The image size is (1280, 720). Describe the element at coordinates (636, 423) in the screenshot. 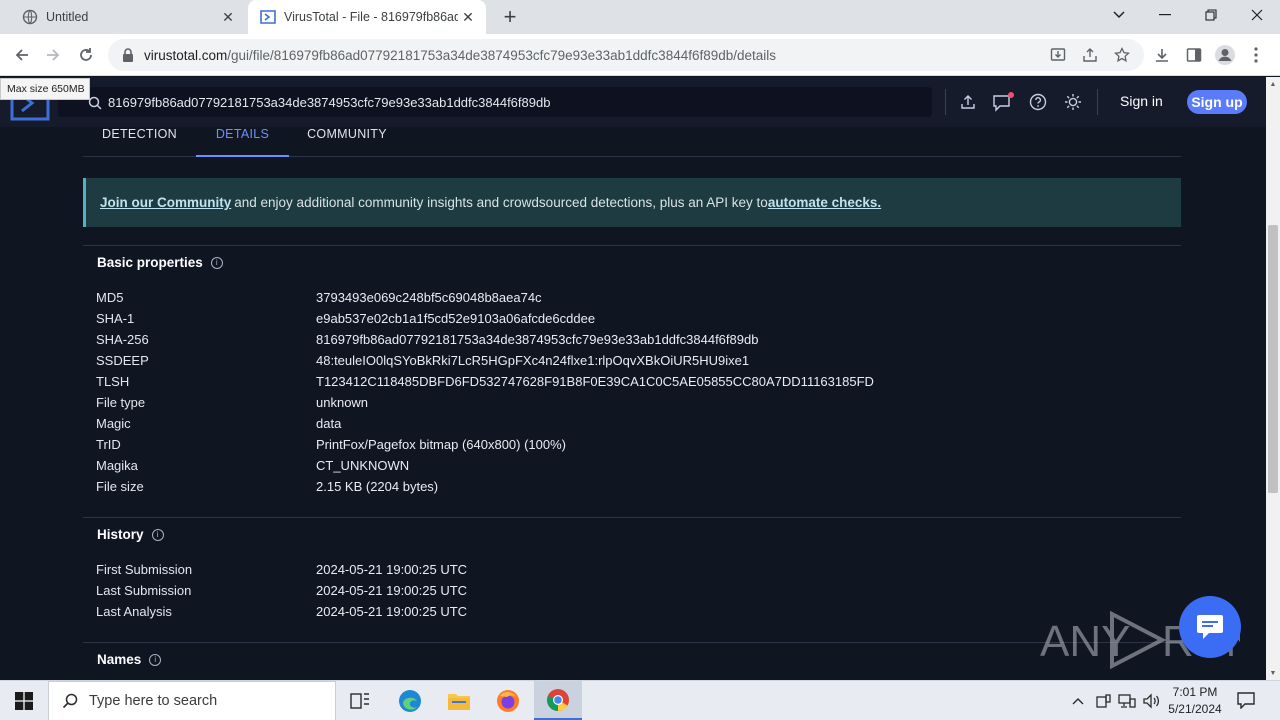

I see `property-row: Magic data` at that location.